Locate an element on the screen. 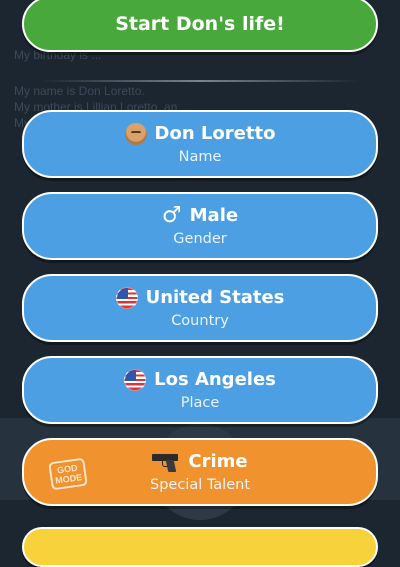 This screenshot has width=400, height=567. male-symbol-icon: ♂ is located at coordinates (171, 215).